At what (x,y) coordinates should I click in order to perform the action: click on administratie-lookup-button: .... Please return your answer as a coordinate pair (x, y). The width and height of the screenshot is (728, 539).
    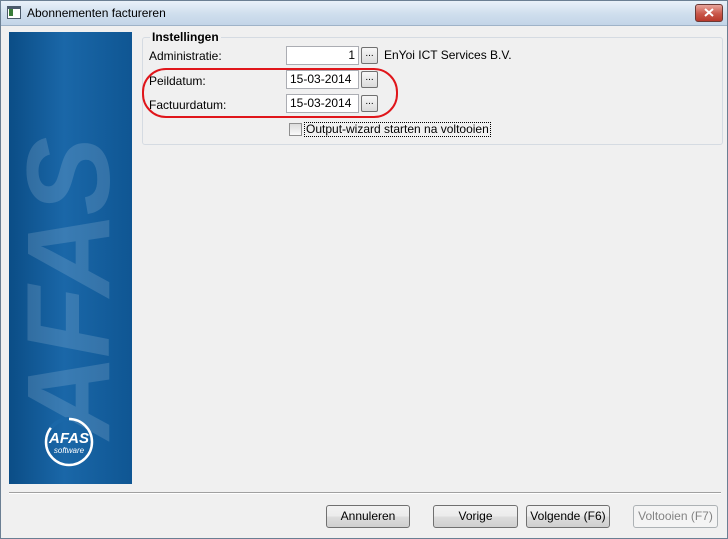
    Looking at the image, I should click on (369, 55).